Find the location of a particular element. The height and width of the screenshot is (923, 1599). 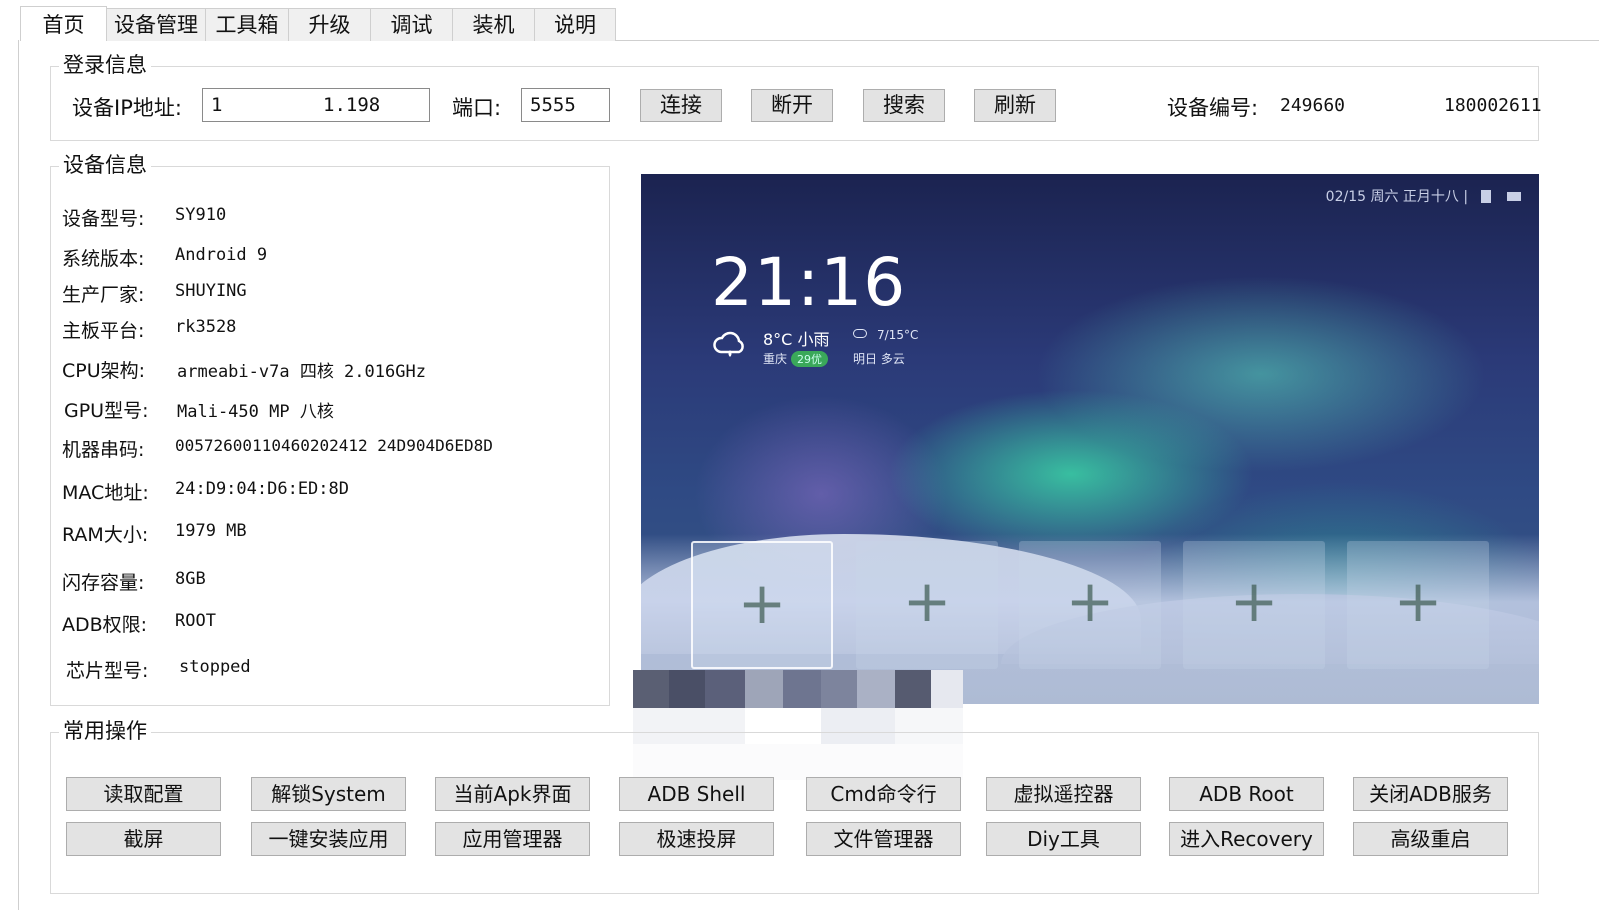

info-row-storage: 闪存容量: 8GB is located at coordinates (134, 581).